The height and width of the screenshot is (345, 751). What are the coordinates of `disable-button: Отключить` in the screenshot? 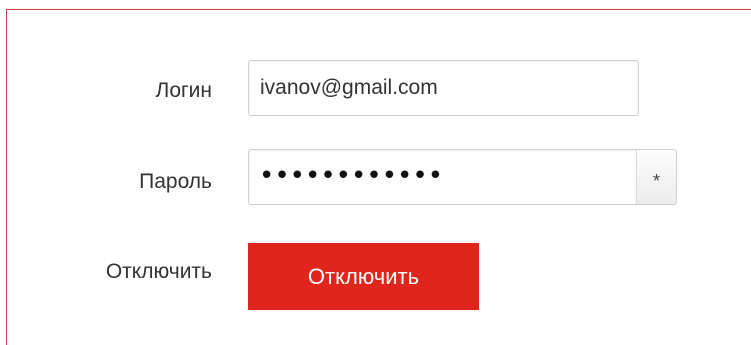 It's located at (363, 276).